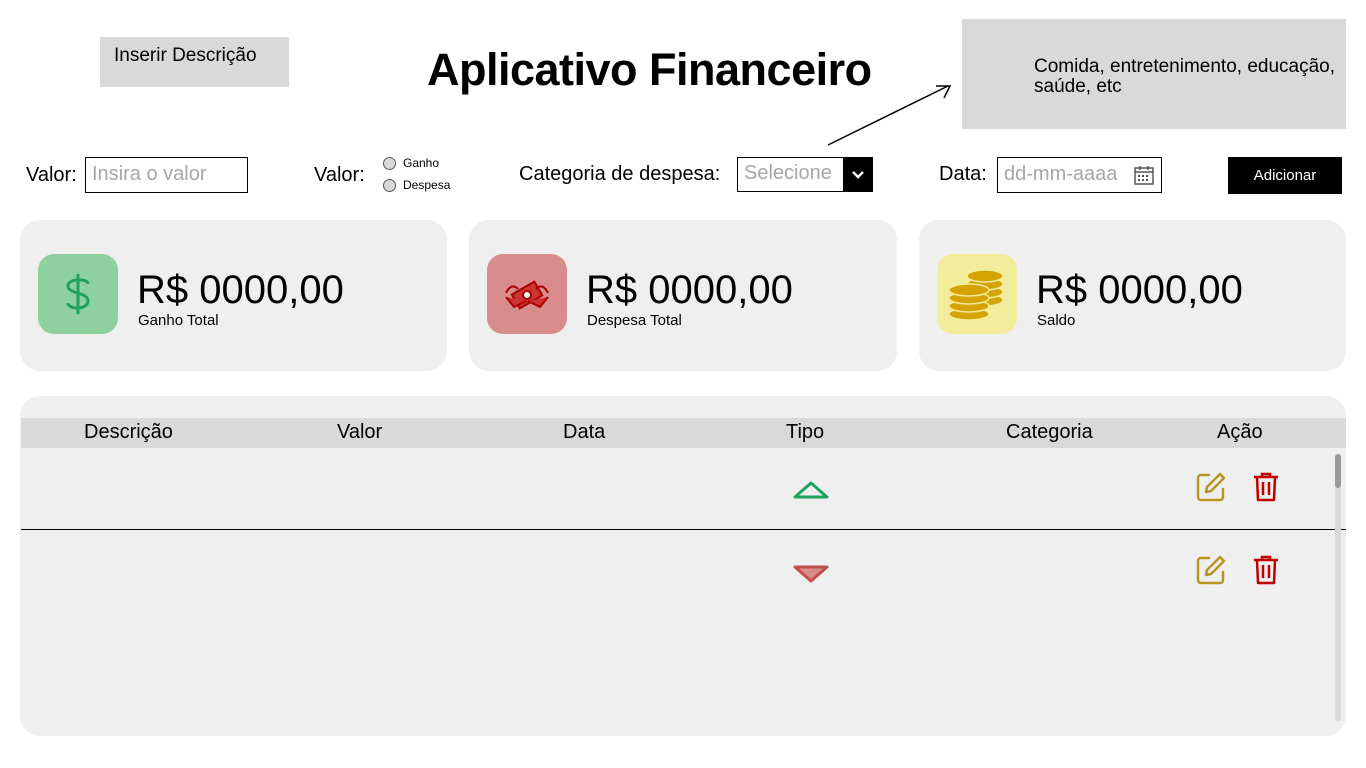 This screenshot has height=768, width=1366. What do you see at coordinates (788, 173) in the screenshot?
I see `category-select-placeholder: Selecione` at bounding box center [788, 173].